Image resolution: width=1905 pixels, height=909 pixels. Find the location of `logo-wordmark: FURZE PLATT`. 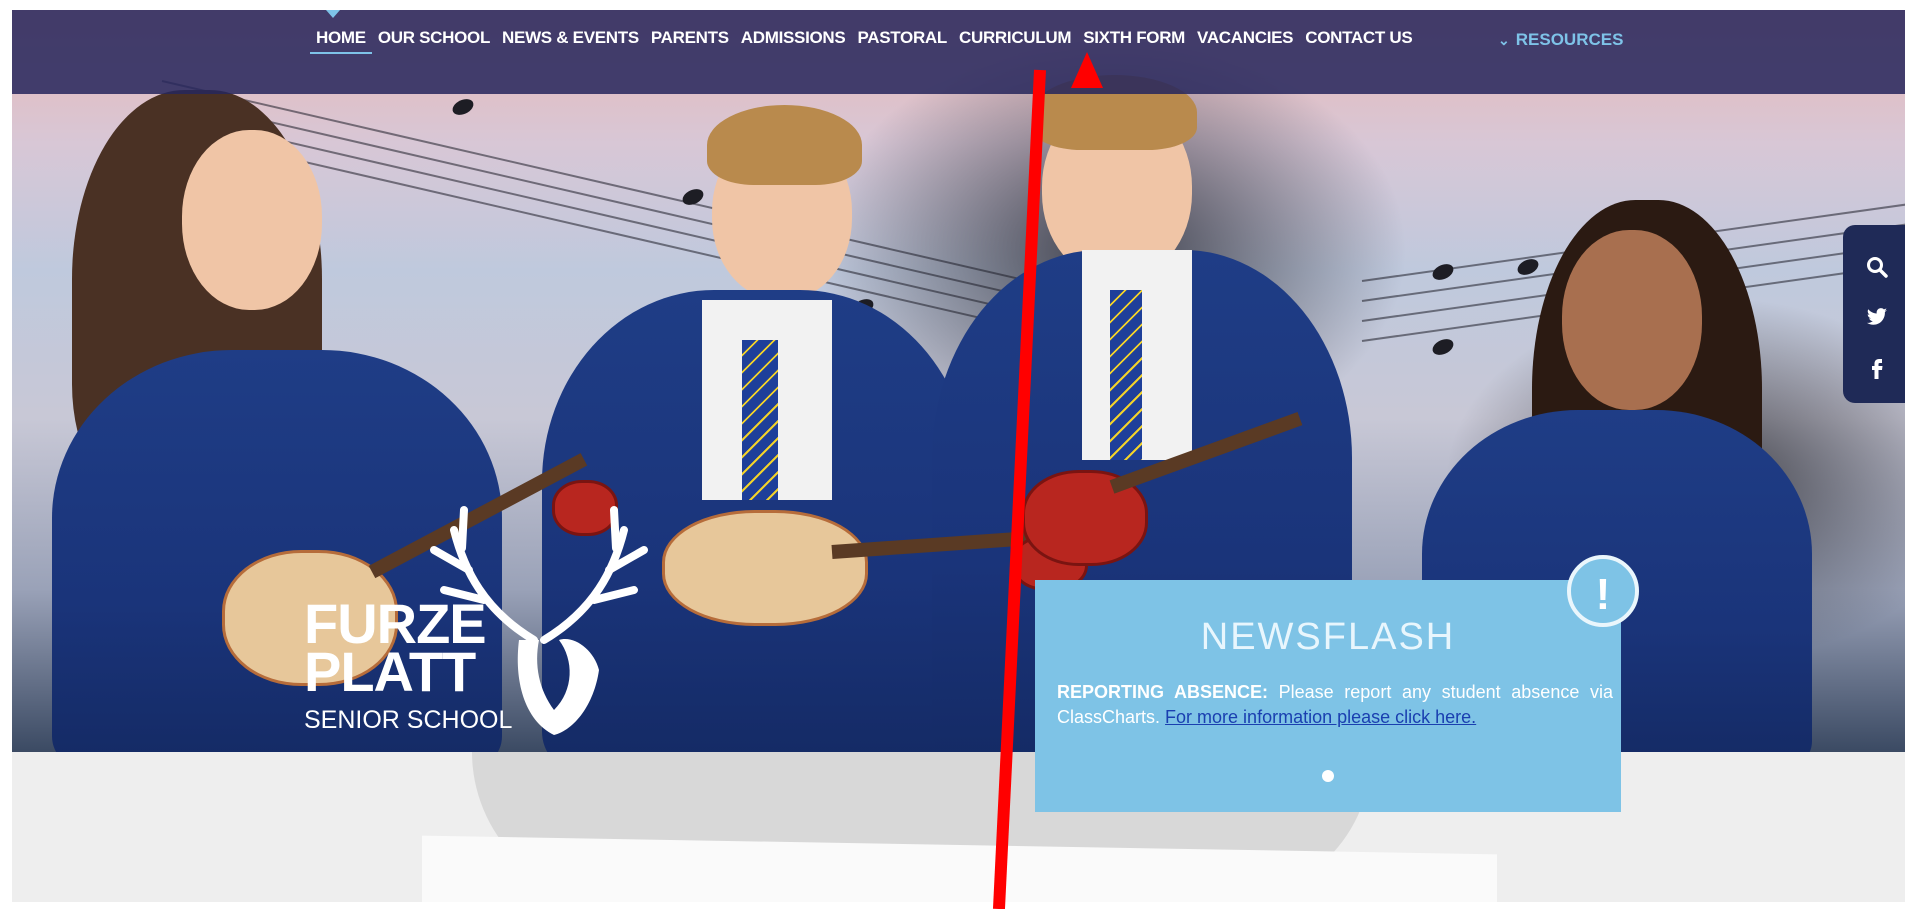

logo-wordmark: FURZE PLATT is located at coordinates (395, 649).